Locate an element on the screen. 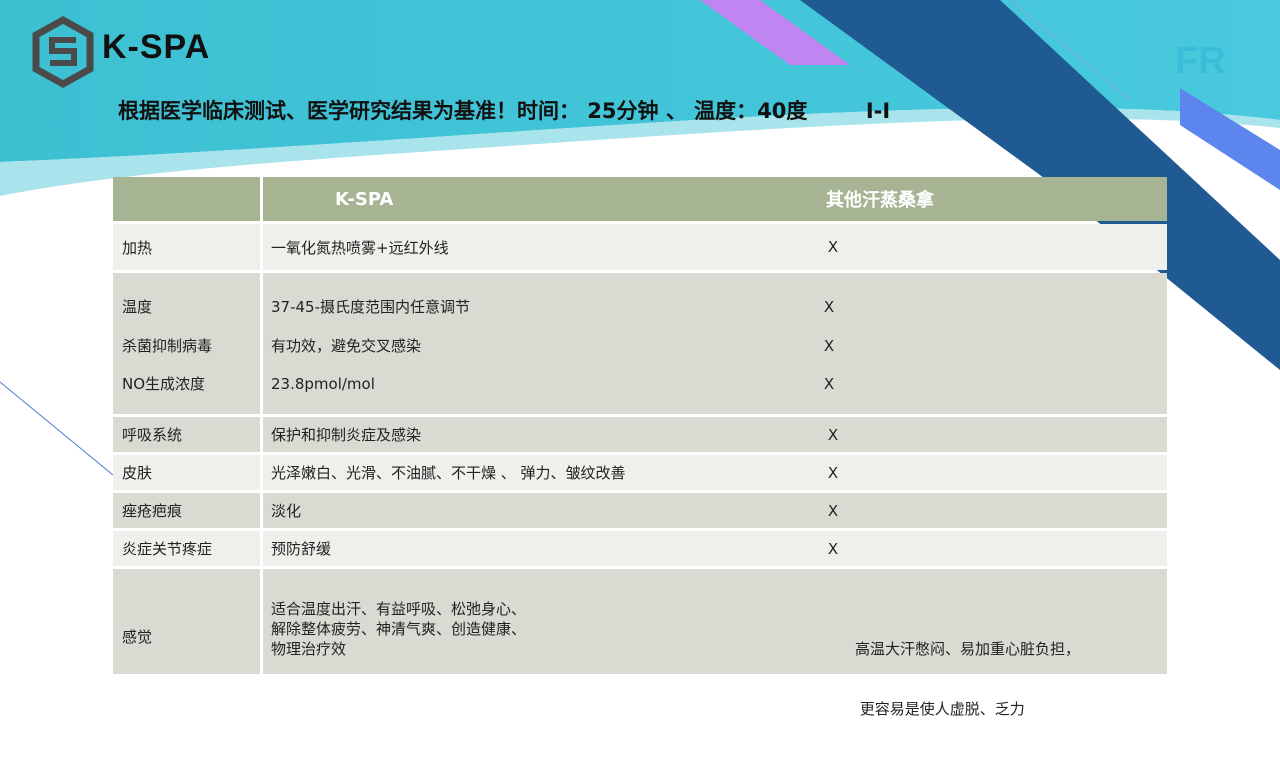 This screenshot has height=759, width=1280. table-header-row: K-SPA 其他汗蒸桑拿 is located at coordinates (640, 199).